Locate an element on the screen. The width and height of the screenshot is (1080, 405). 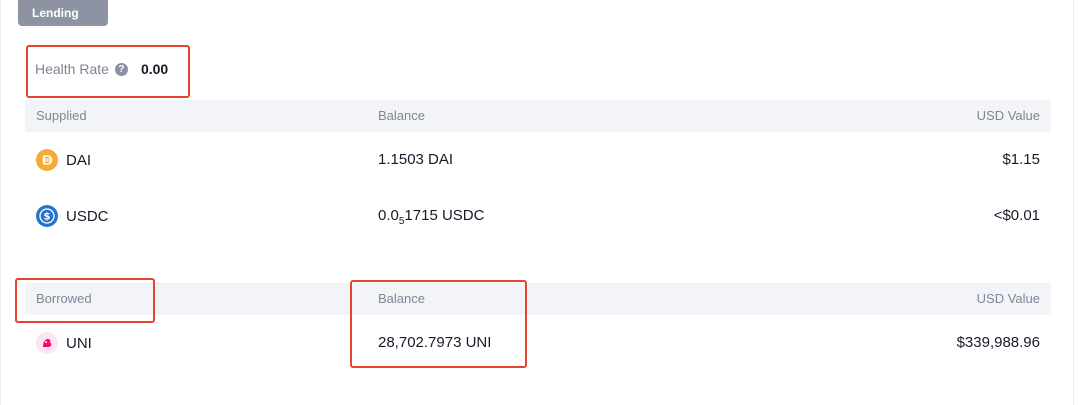
supplied-header: Supplied is located at coordinates (61, 115).